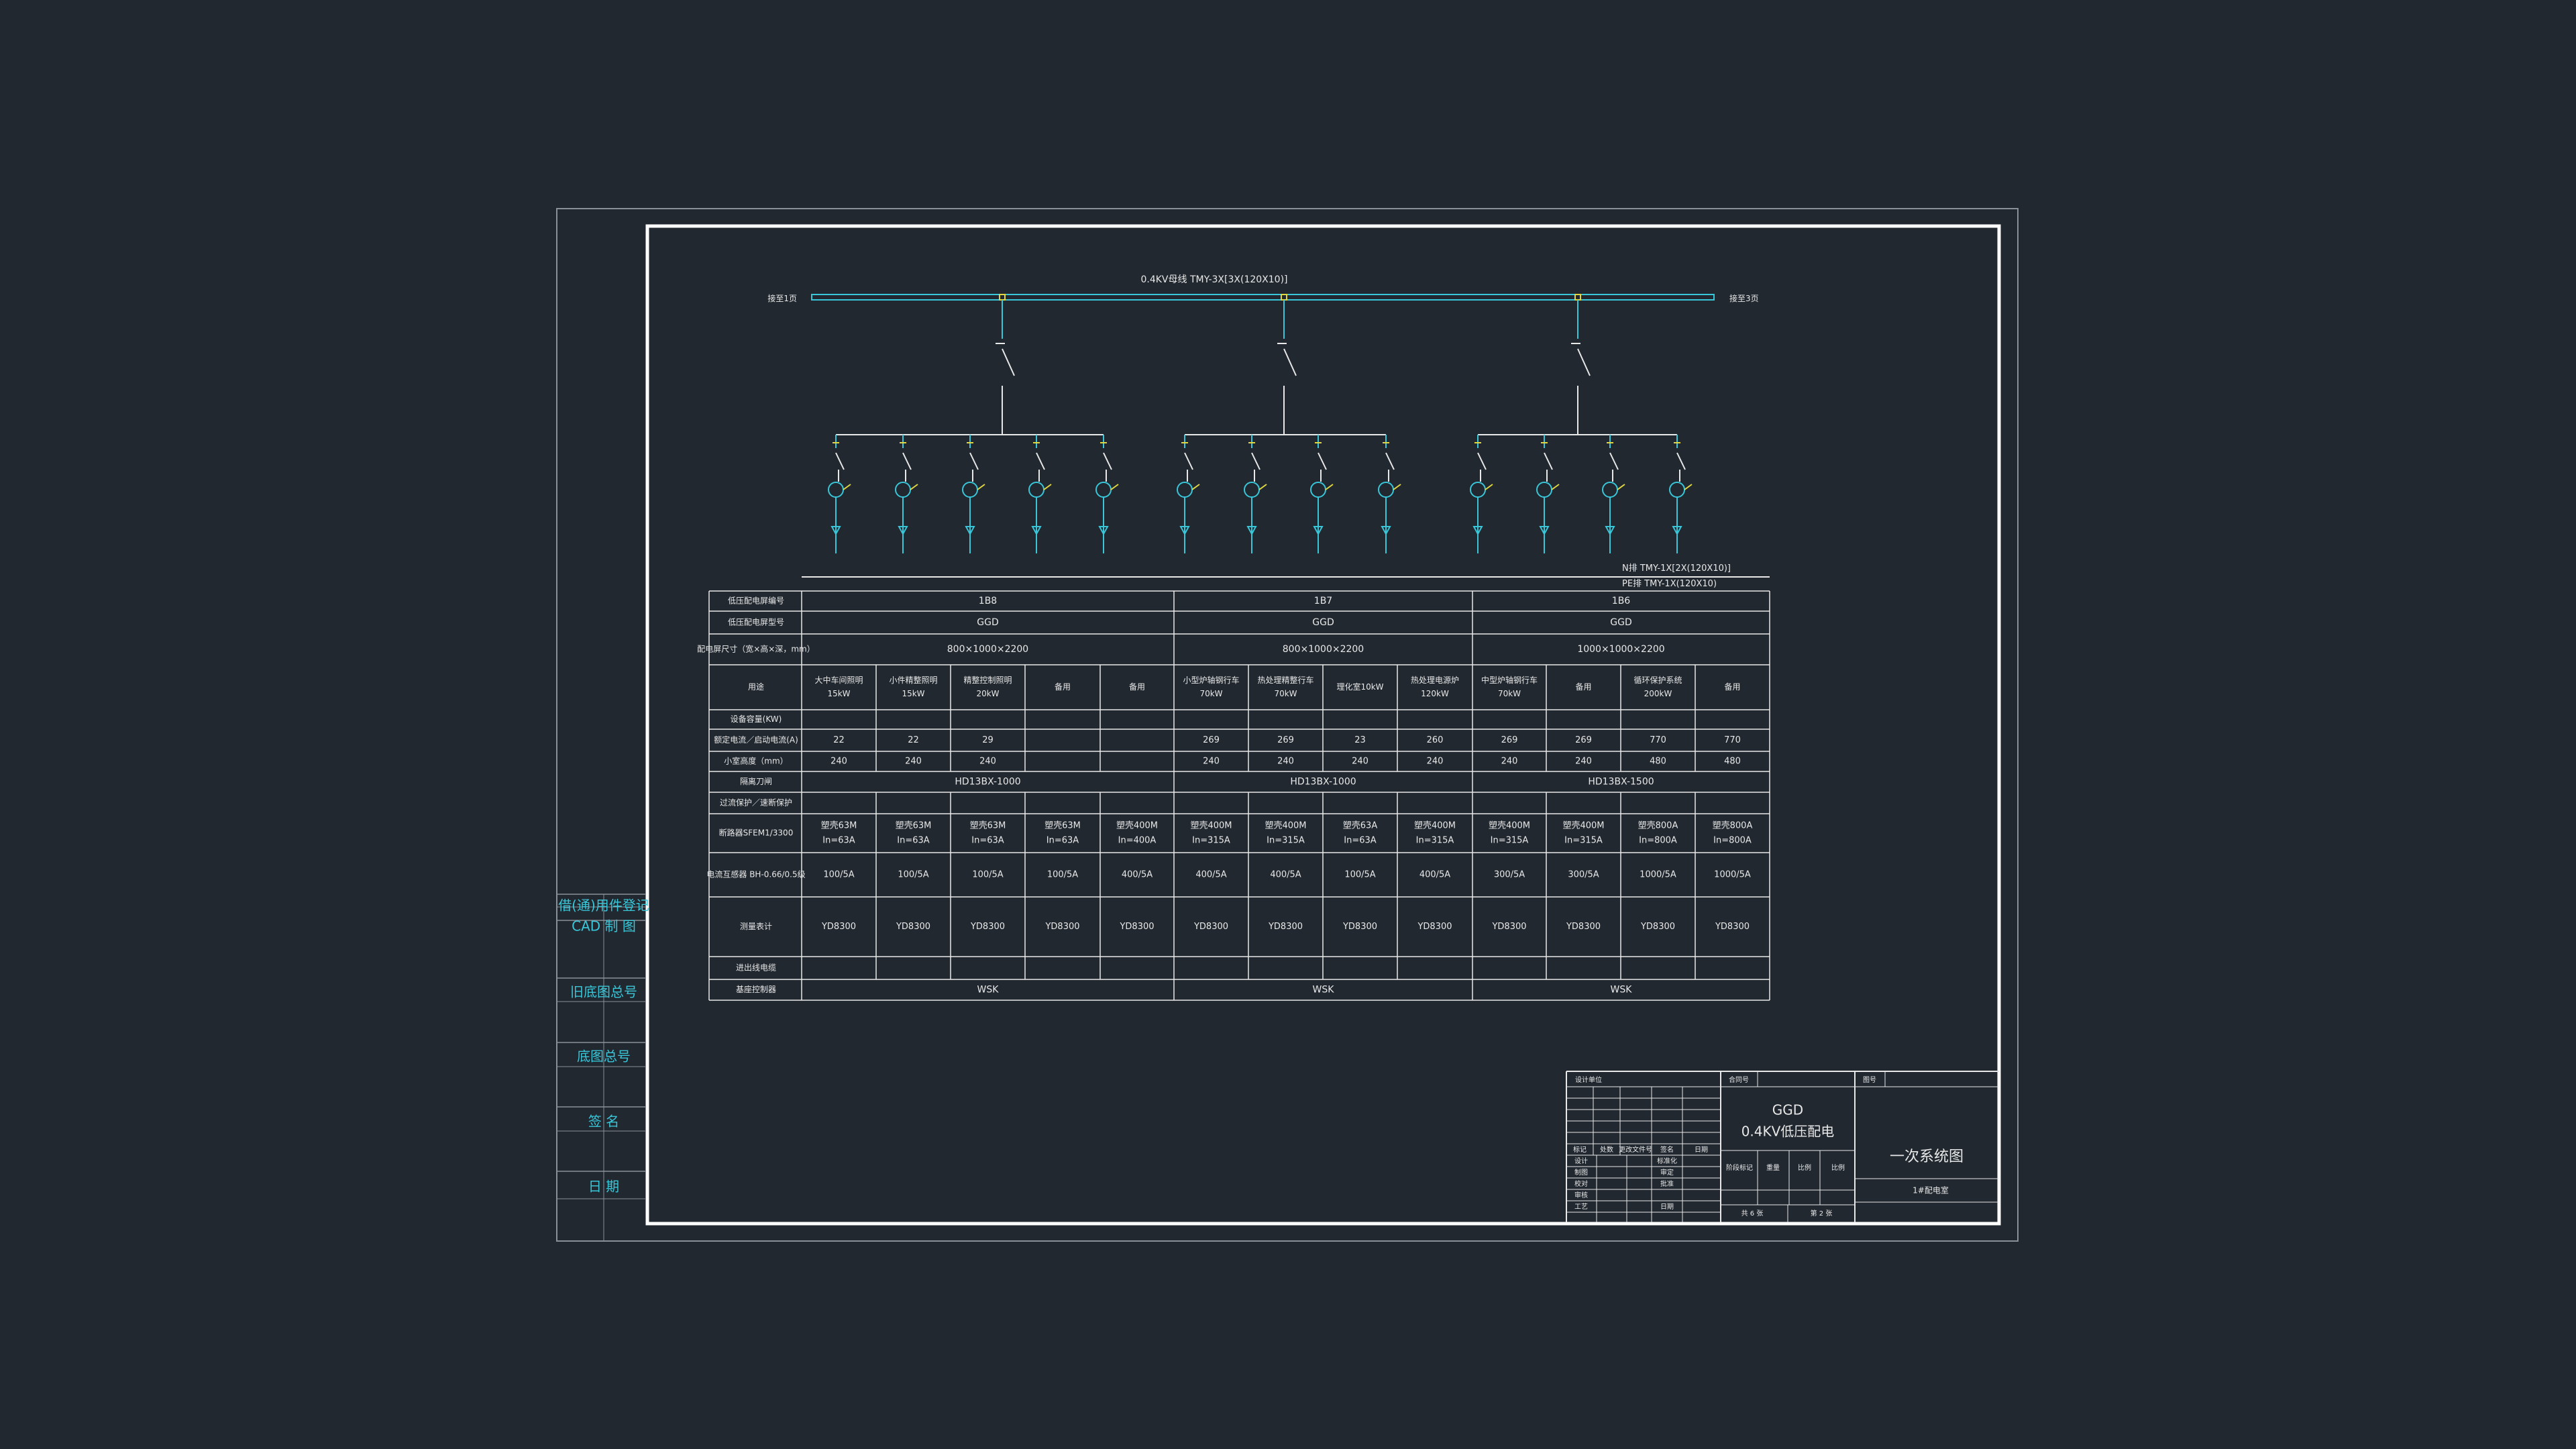 This screenshot has height=1449, width=2576. What do you see at coordinates (987, 782) in the screenshot?
I see `panel-isolator: HD13BX-1000` at bounding box center [987, 782].